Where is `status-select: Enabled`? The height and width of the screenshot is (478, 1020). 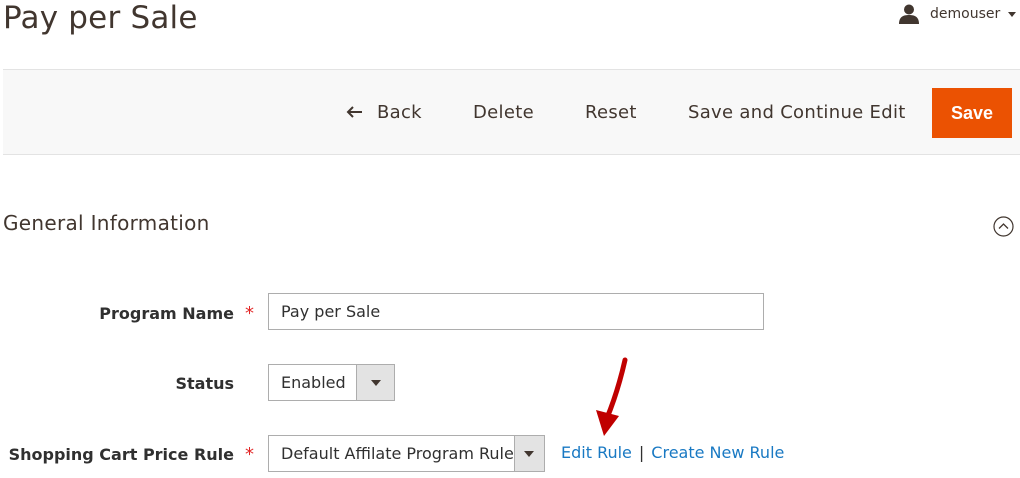
status-select: Enabled is located at coordinates (331, 382).